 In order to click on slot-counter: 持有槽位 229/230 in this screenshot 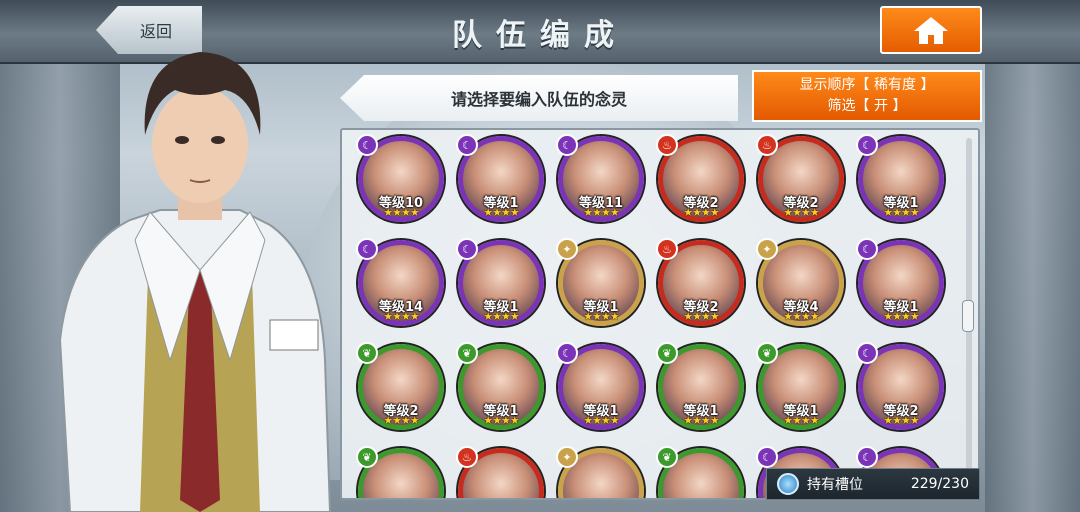, I will do `click(873, 484)`.